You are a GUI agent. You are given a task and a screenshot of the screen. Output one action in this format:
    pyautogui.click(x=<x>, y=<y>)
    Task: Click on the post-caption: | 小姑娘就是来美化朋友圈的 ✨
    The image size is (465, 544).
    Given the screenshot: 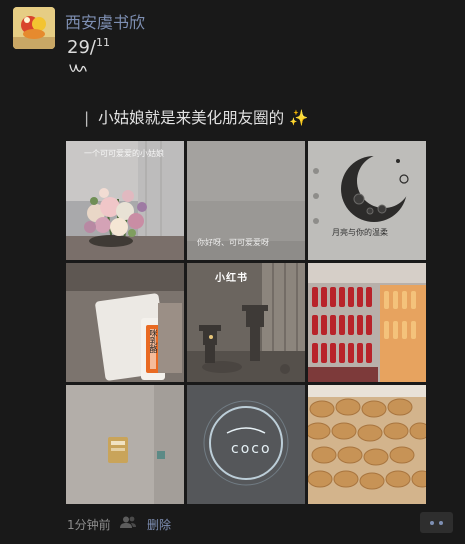 What is the action you would take?
    pyautogui.click(x=196, y=117)
    